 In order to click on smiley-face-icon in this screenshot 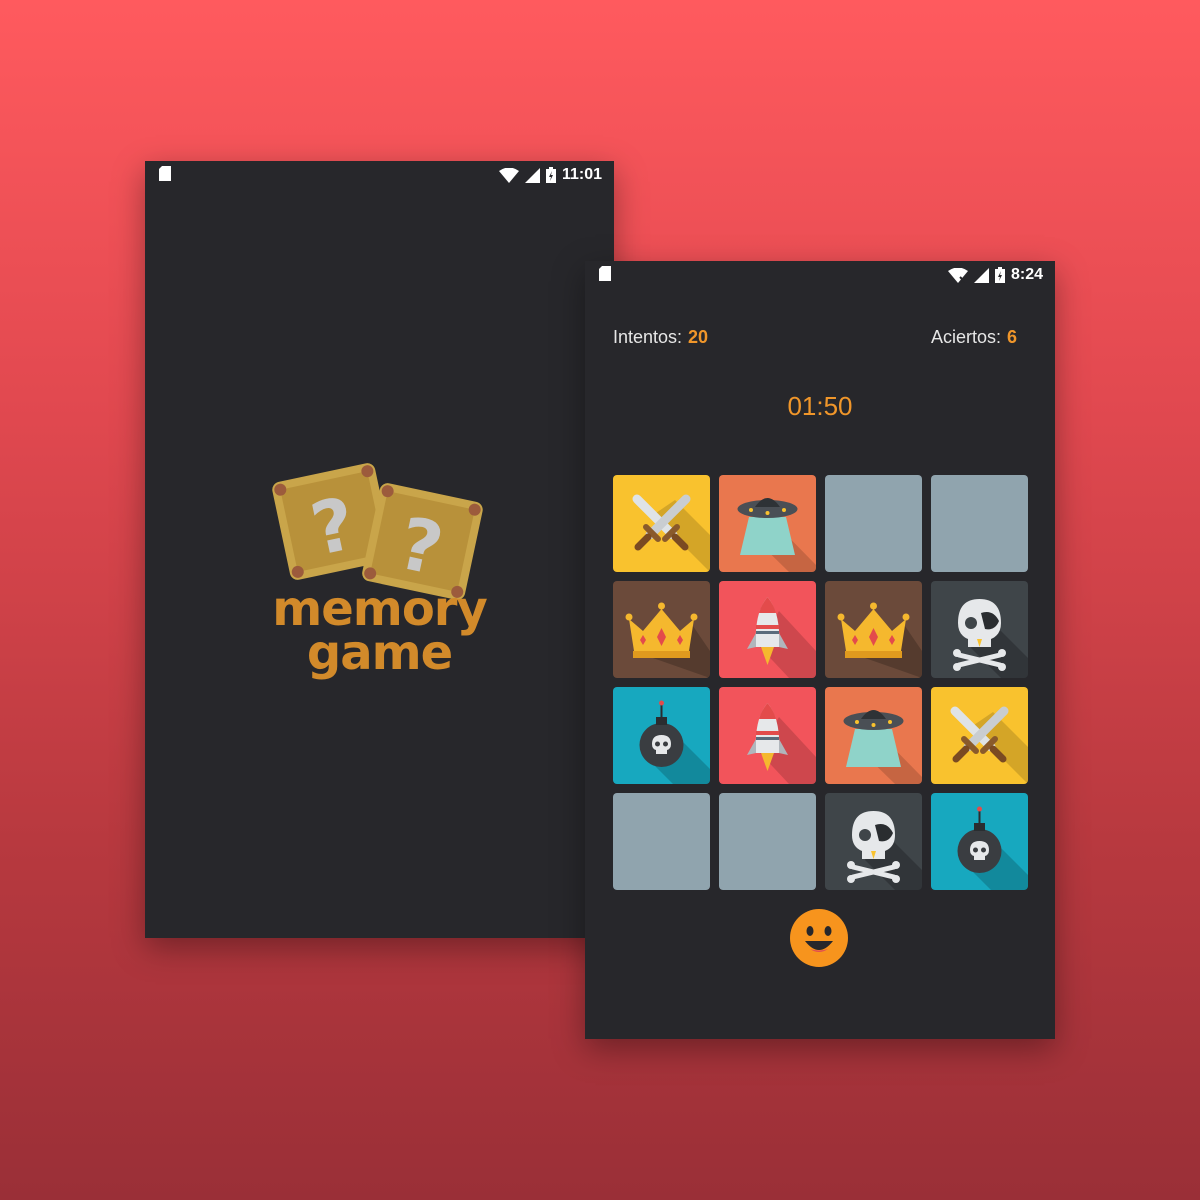, I will do `click(819, 938)`.